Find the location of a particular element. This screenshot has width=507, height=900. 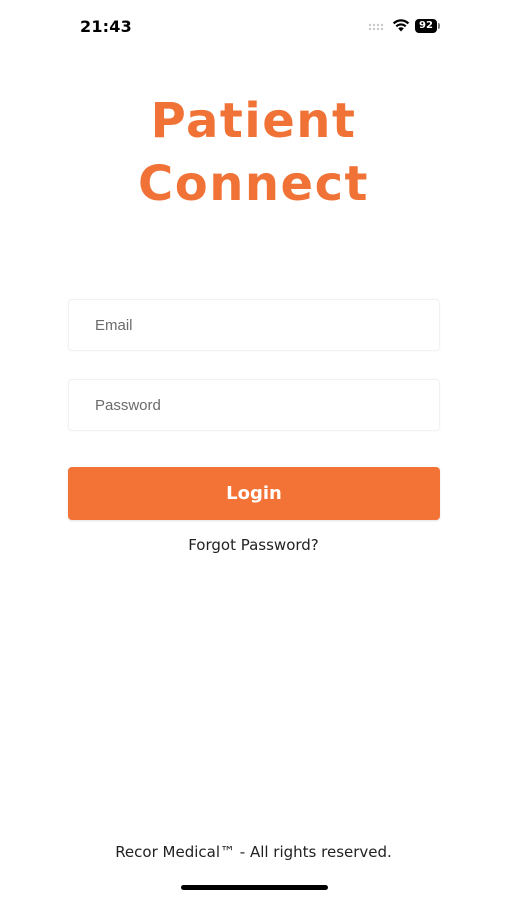

forgot-password-link: Forgot Password? is located at coordinates (253, 545).